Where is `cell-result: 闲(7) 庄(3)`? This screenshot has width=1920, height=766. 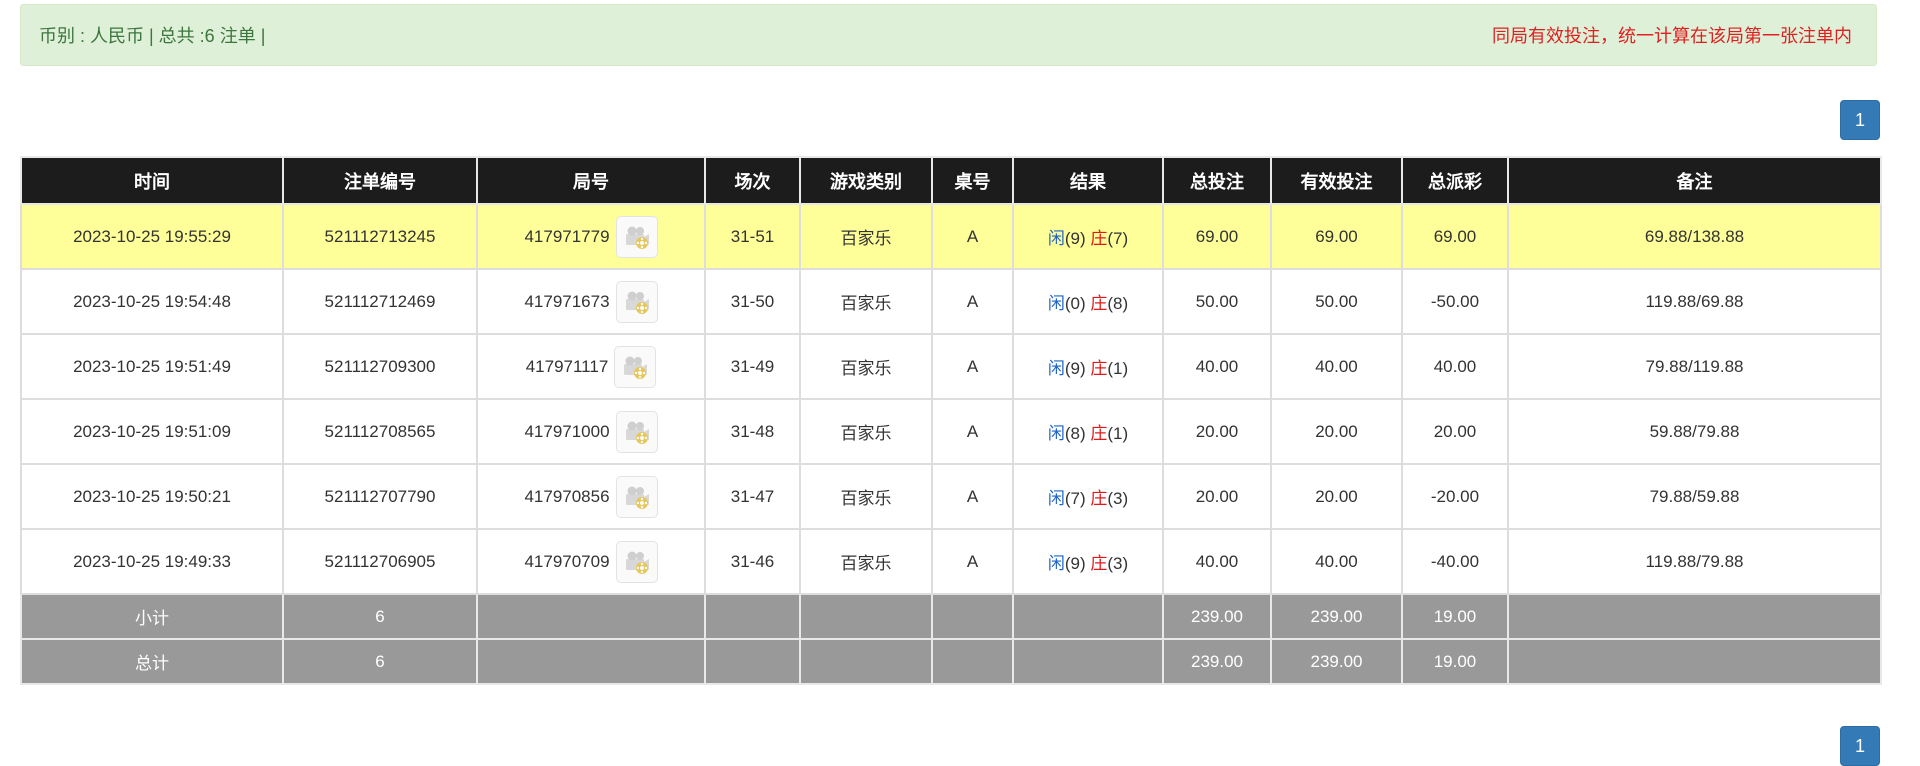
cell-result: 闲(7) 庄(3) is located at coordinates (1088, 496).